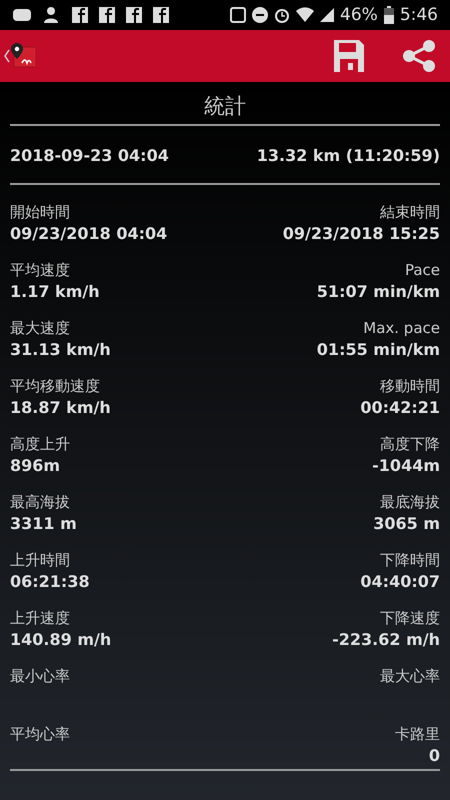 This screenshot has width=450, height=800. What do you see at coordinates (23, 56) in the screenshot?
I see `app-logo-icon` at bounding box center [23, 56].